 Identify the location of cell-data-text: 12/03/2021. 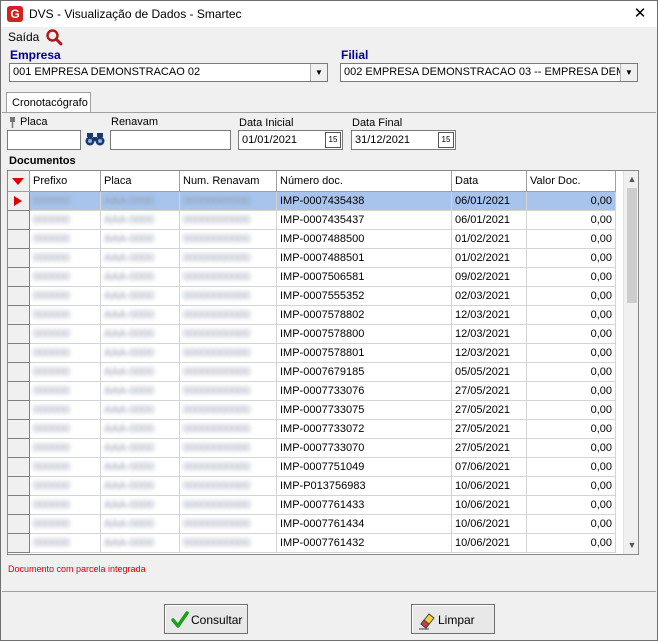
(483, 315).